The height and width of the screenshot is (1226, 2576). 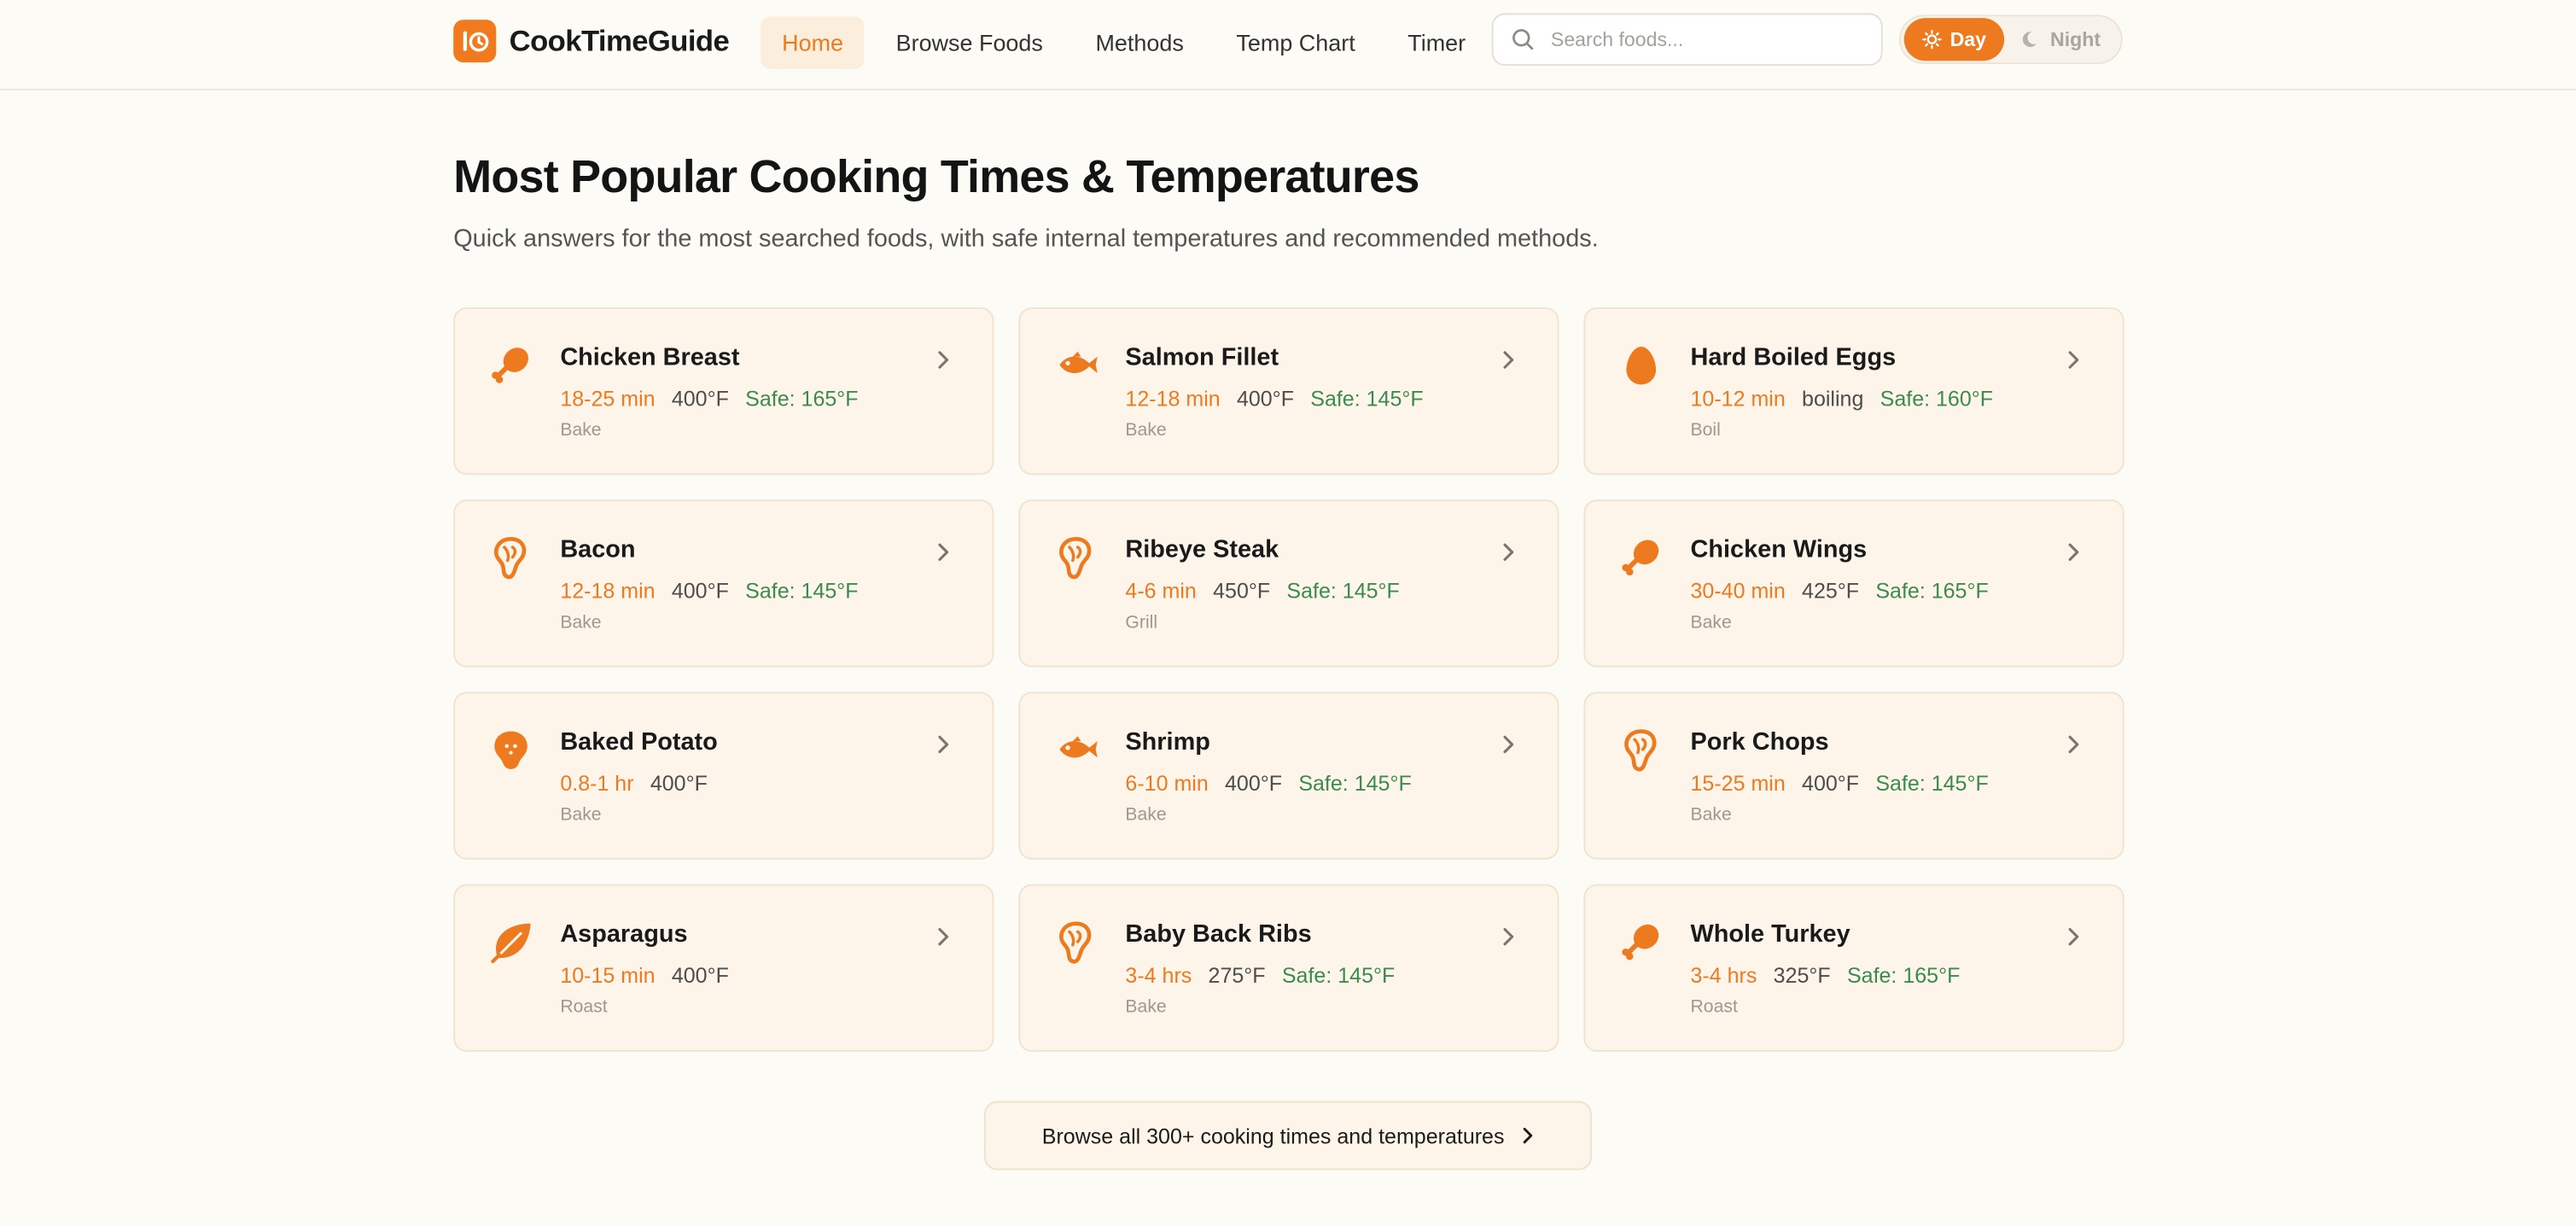 What do you see at coordinates (1802, 975) in the screenshot?
I see `cook-temp: 325°F` at bounding box center [1802, 975].